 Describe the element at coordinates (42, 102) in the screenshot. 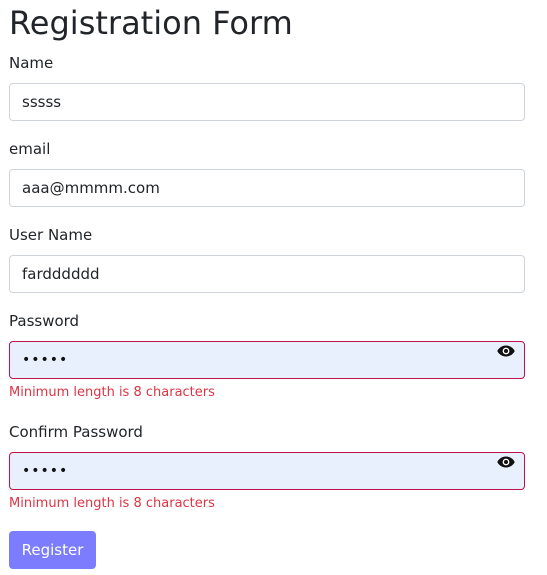

I see `name-value: sssss` at that location.